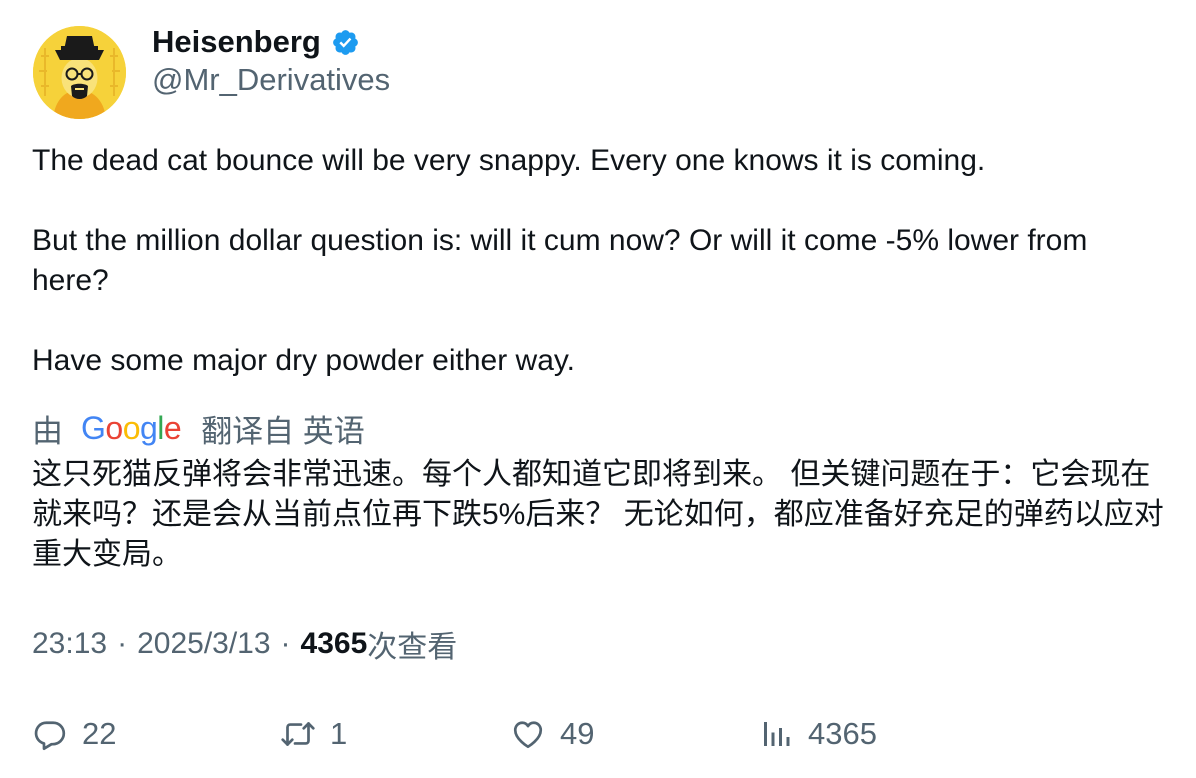  Describe the element at coordinates (303, 360) in the screenshot. I see `tweet-paragraph: Have some major dry powder either way.` at that location.